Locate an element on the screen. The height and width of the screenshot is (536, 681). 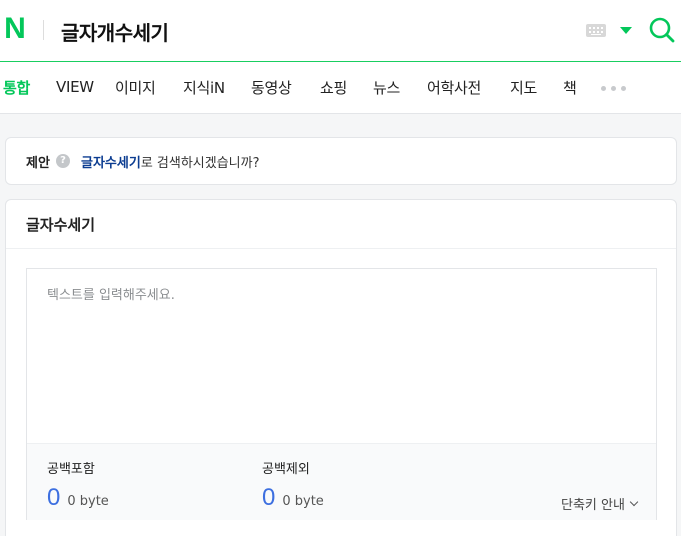
tab-shopping: 쇼핑 is located at coordinates (333, 87).